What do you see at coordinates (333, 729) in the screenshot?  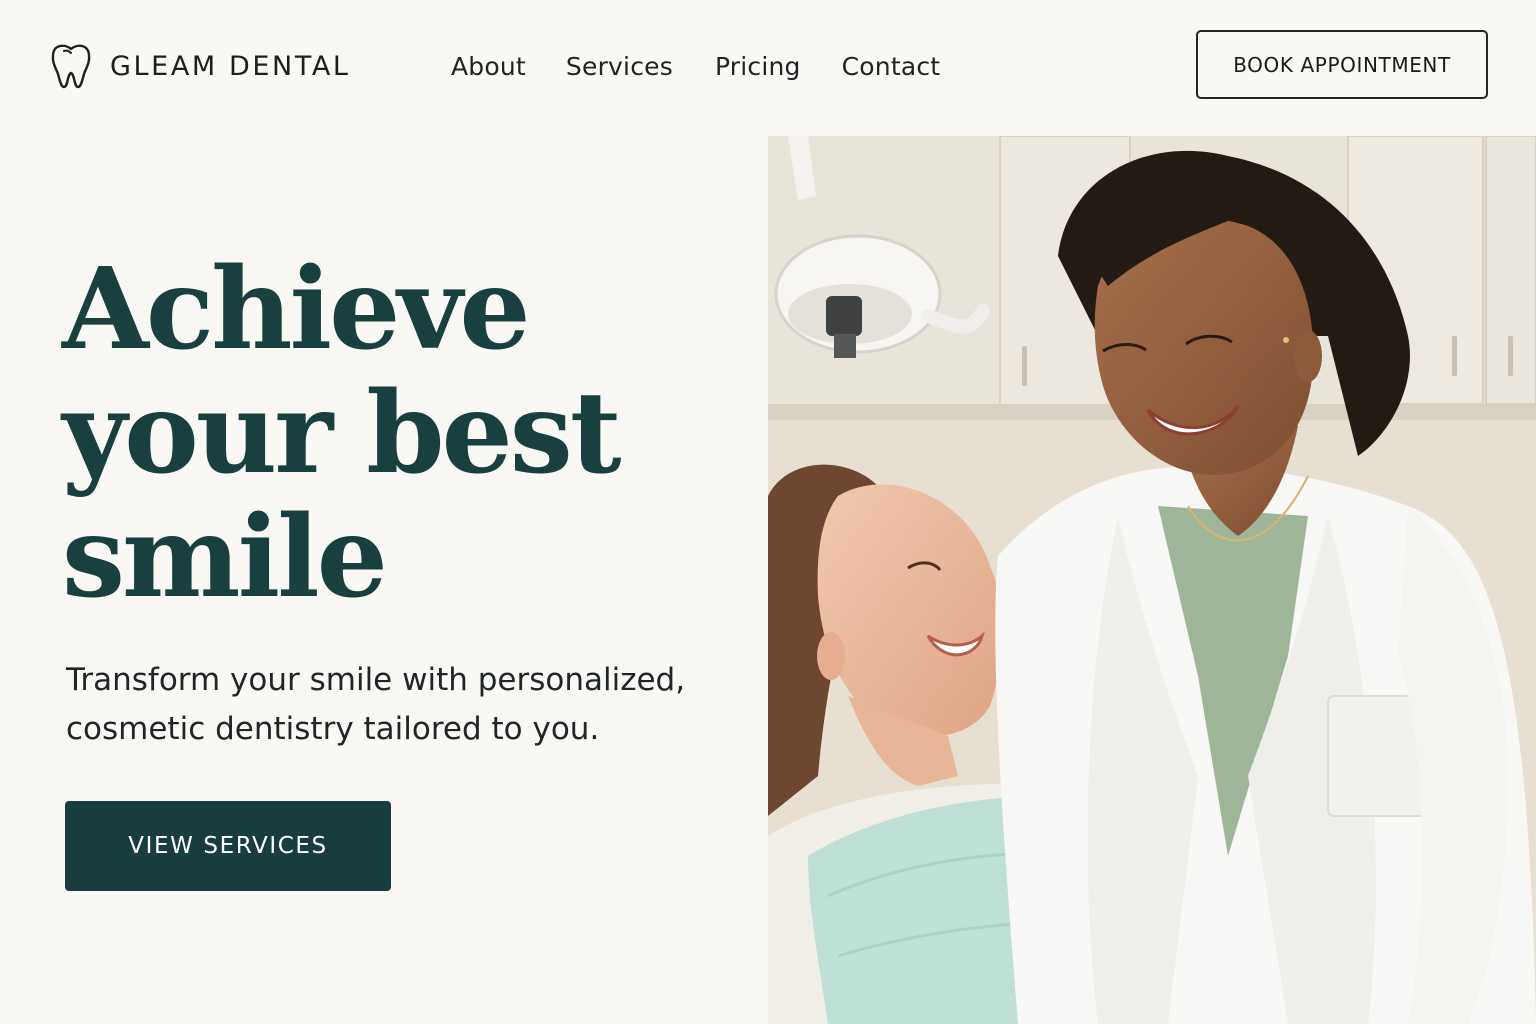 I see `hero-subtitle-line: cosmetic dentistry tailored to you.` at bounding box center [333, 729].